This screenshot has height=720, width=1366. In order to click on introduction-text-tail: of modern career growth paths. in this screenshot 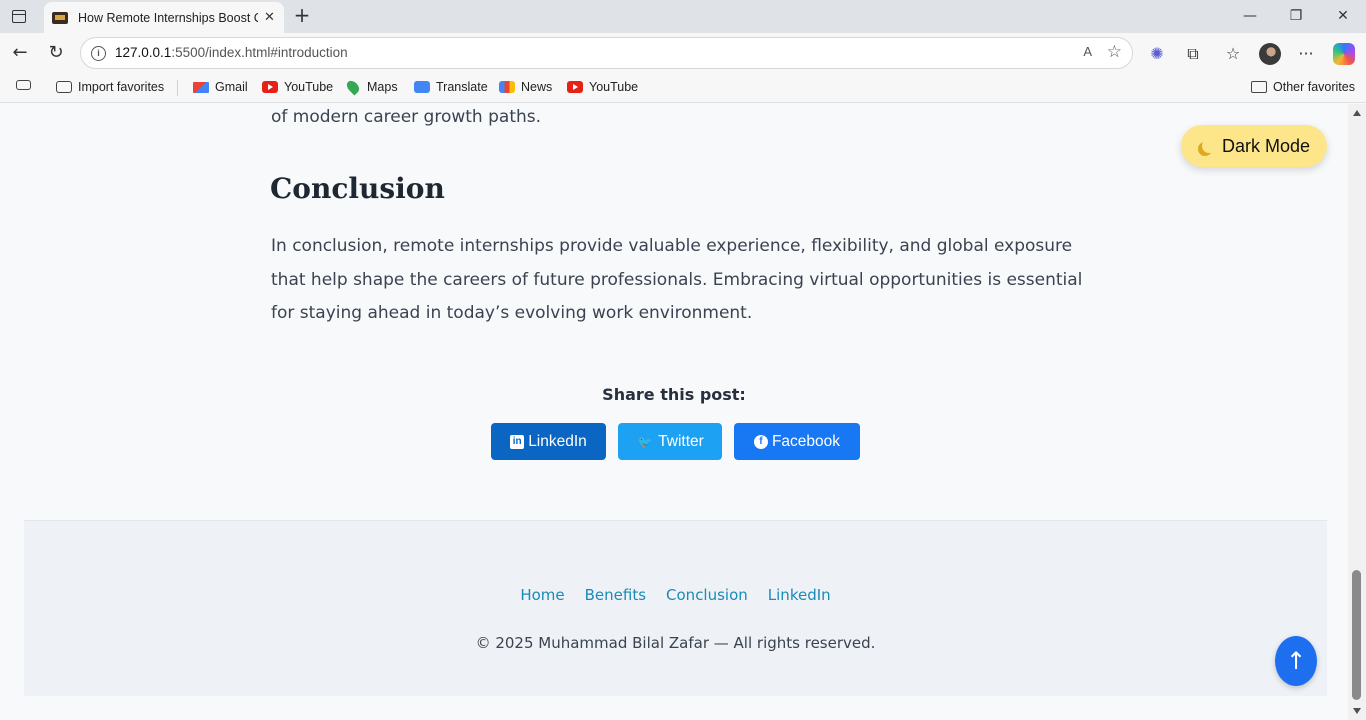, I will do `click(406, 117)`.